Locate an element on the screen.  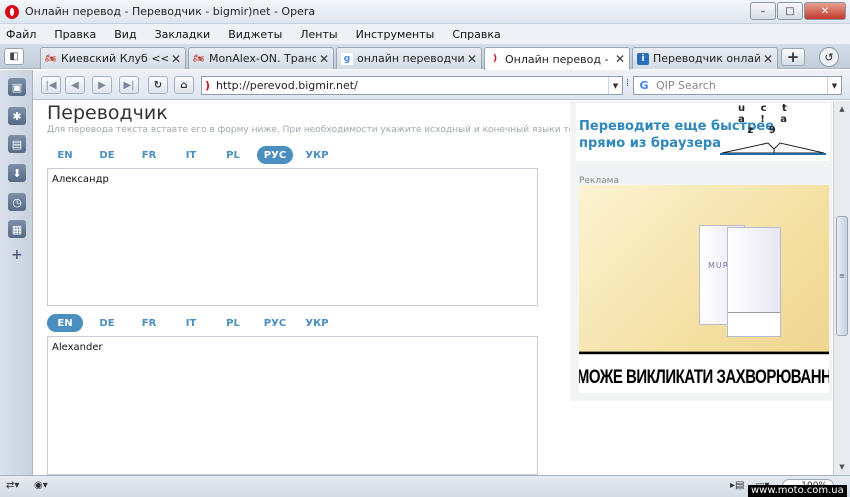
close-window-button: ✕ is located at coordinates (825, 11).